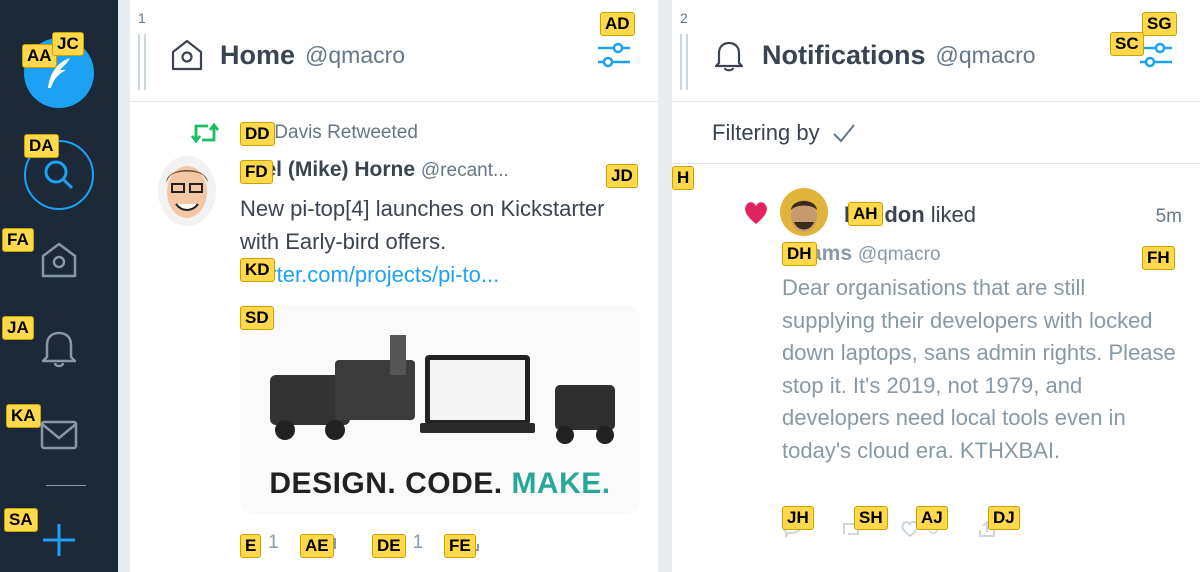  I want to click on hint-badge: E, so click(251, 546).